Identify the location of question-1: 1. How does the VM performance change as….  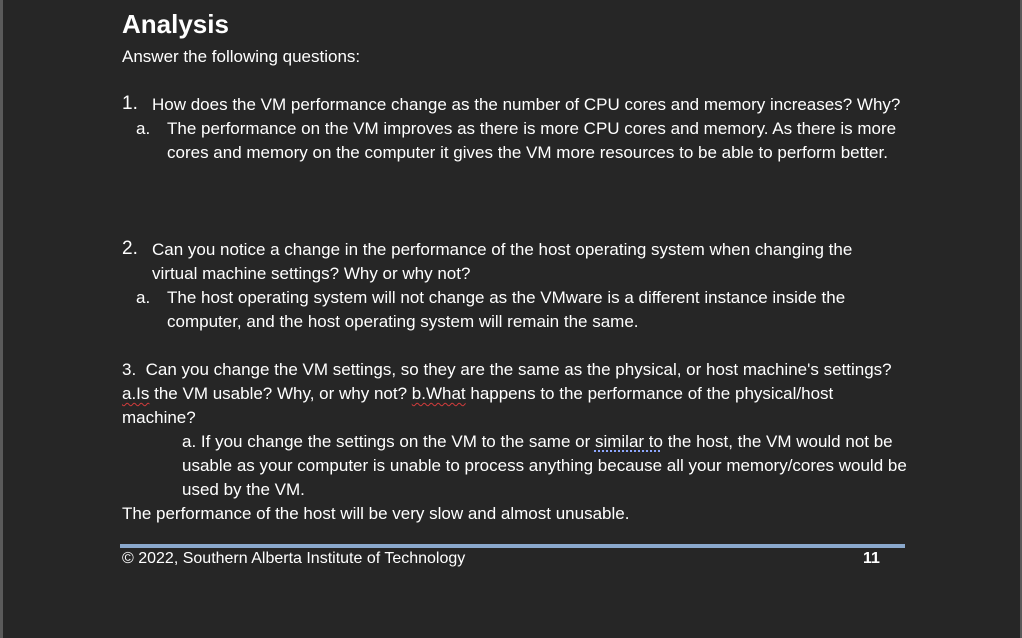
(512, 129).